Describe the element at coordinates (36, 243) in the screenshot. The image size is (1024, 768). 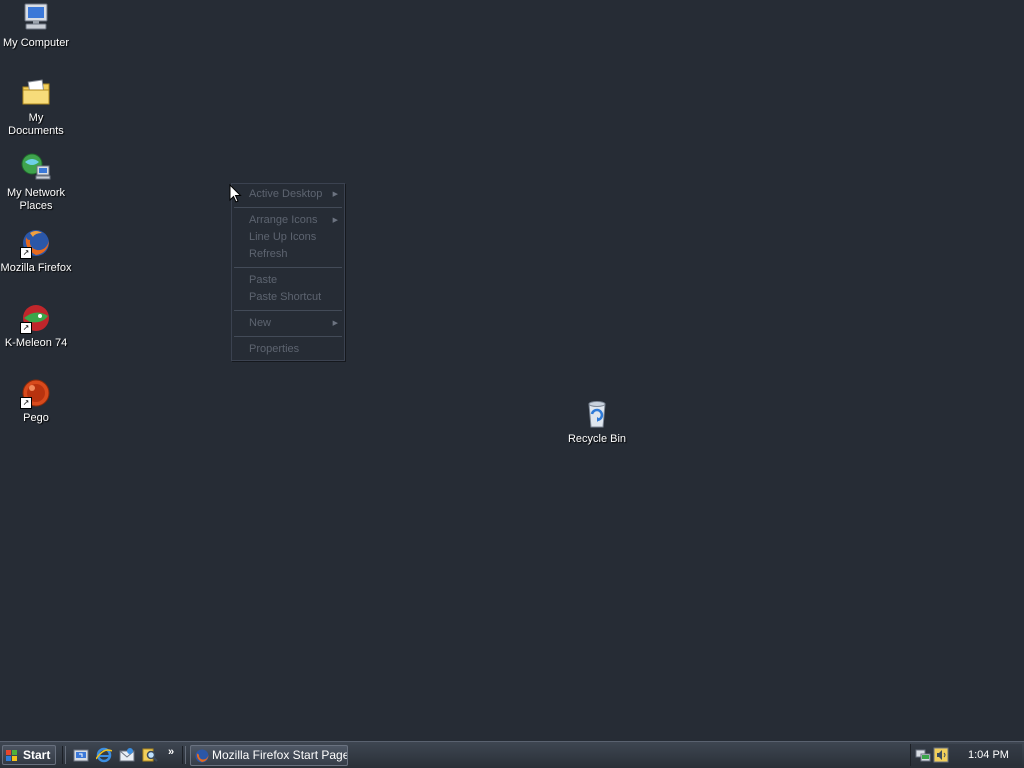
I see `firefox-icon: ↗` at that location.